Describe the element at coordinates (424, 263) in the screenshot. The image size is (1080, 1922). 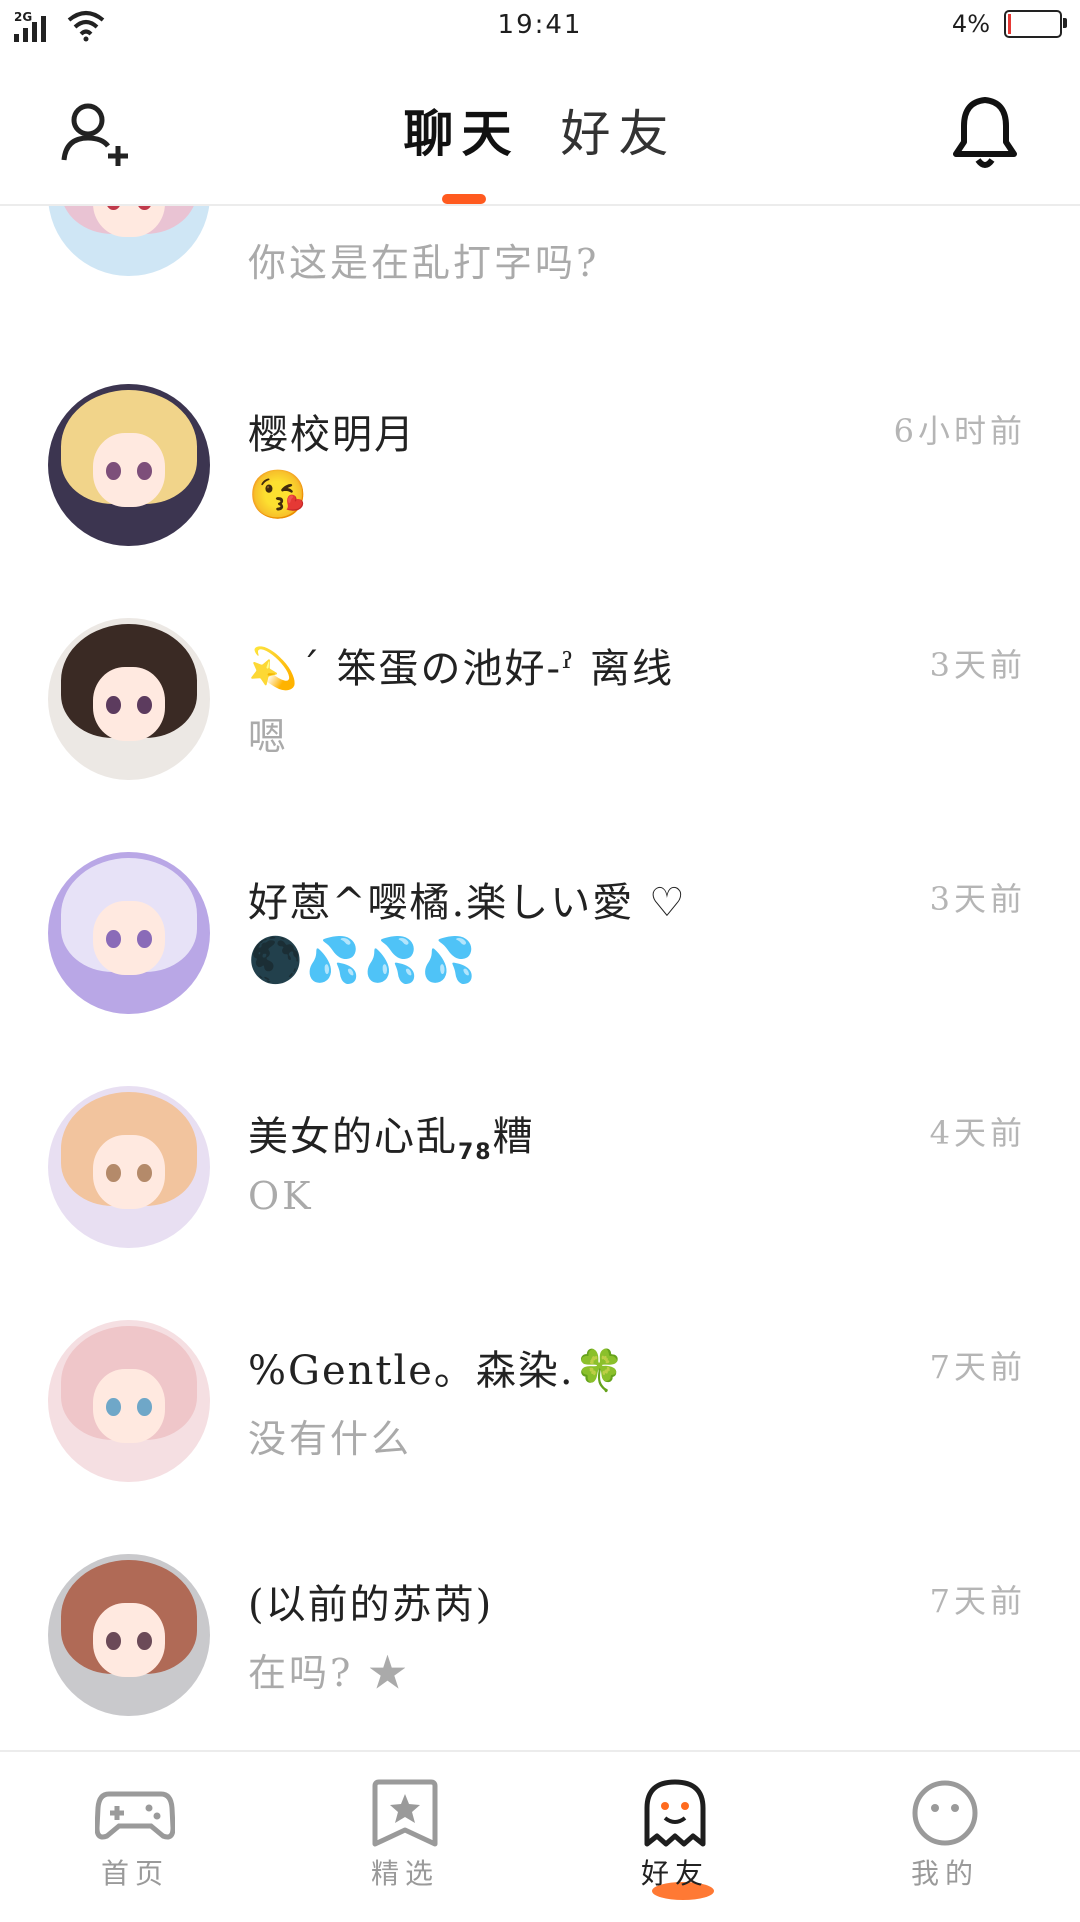
I see `chat-message: 你这是在乱打字吗?` at that location.